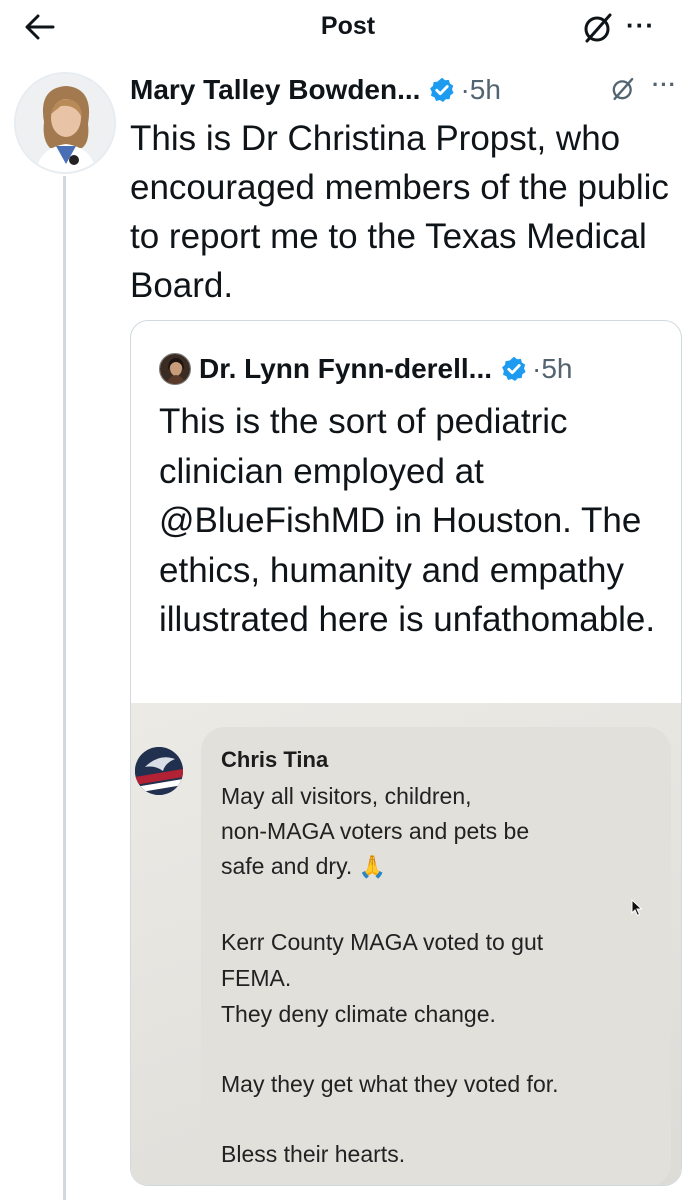  Describe the element at coordinates (637, 908) in the screenshot. I see `mouse-cursor-icon` at that location.